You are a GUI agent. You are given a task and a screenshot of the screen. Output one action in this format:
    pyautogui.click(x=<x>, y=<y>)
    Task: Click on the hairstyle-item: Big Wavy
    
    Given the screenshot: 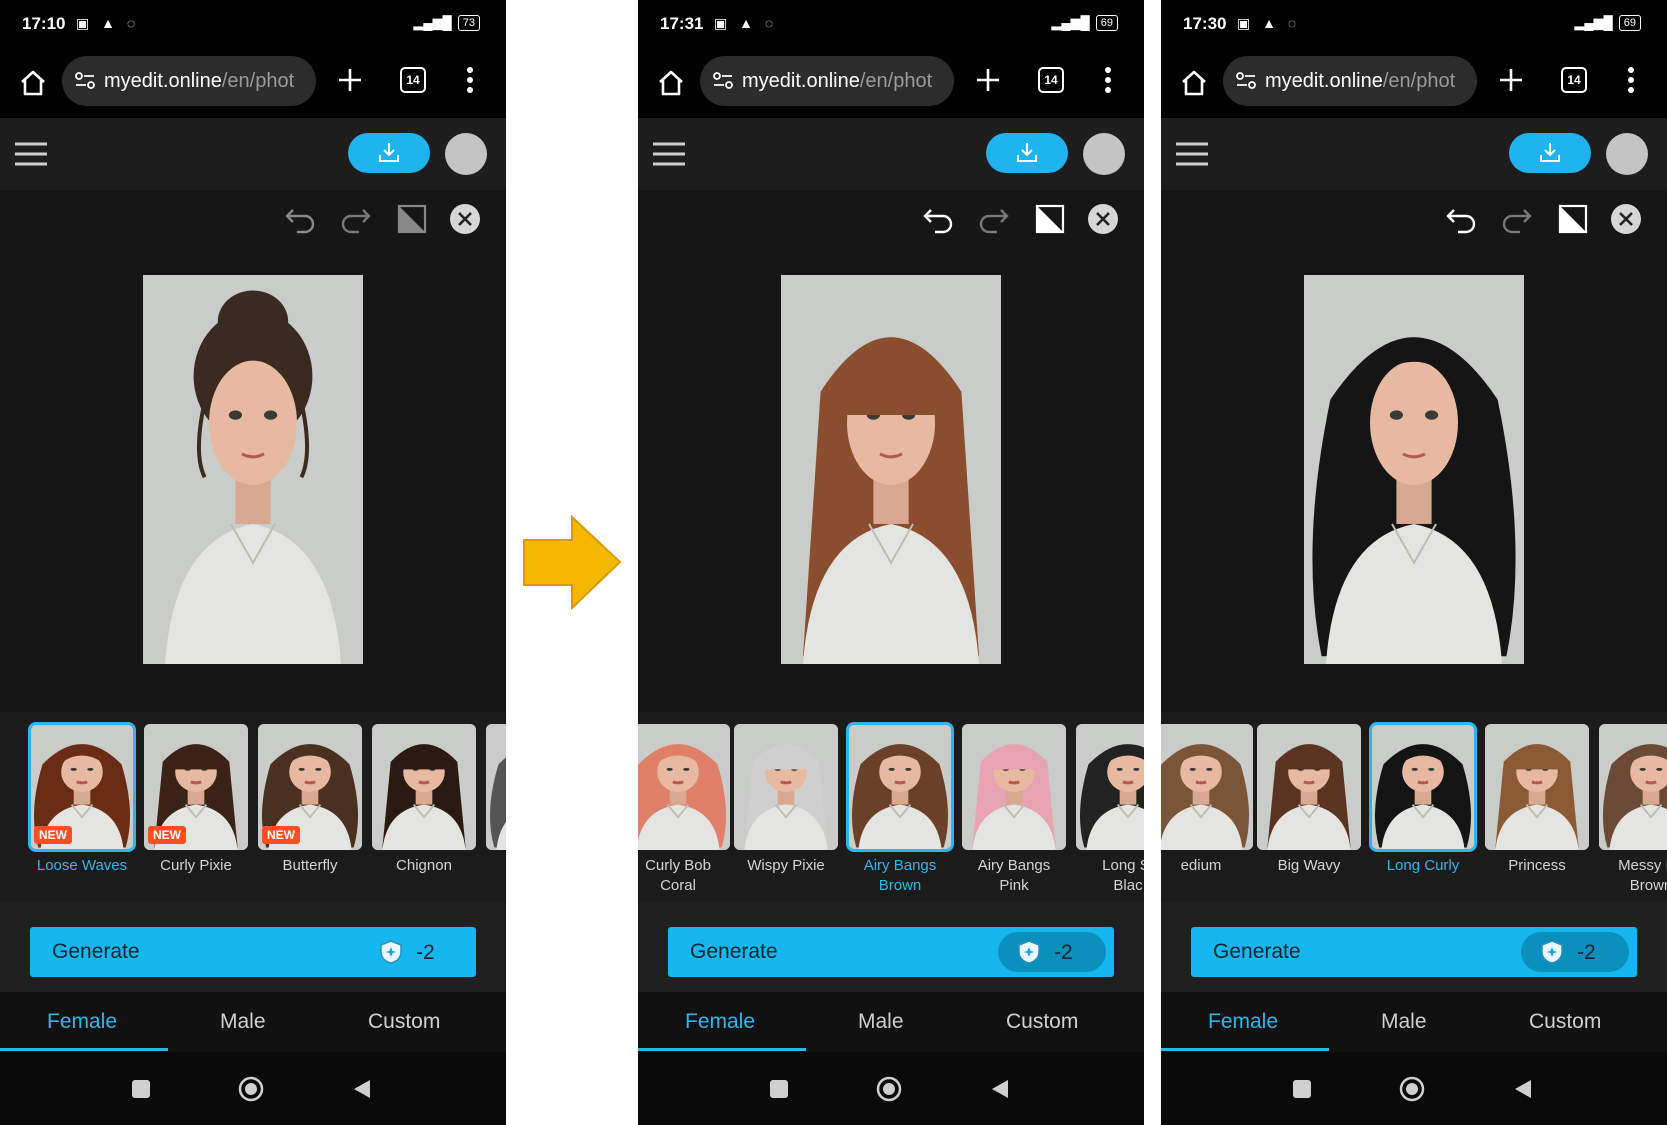 What is the action you would take?
    pyautogui.click(x=1309, y=800)
    